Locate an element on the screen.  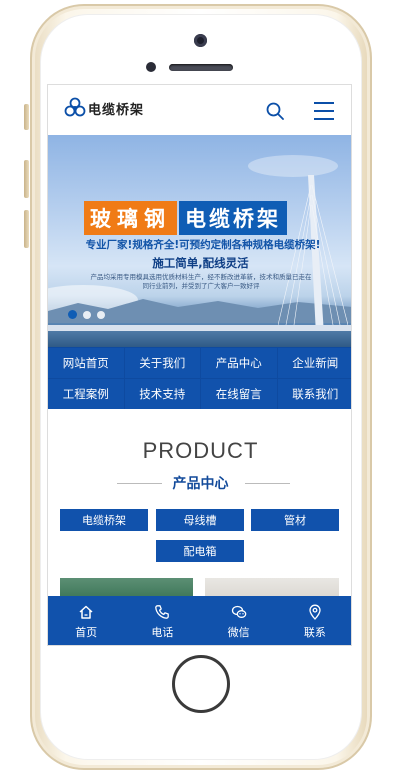
volume-down-button is located at coordinates (26, 229).